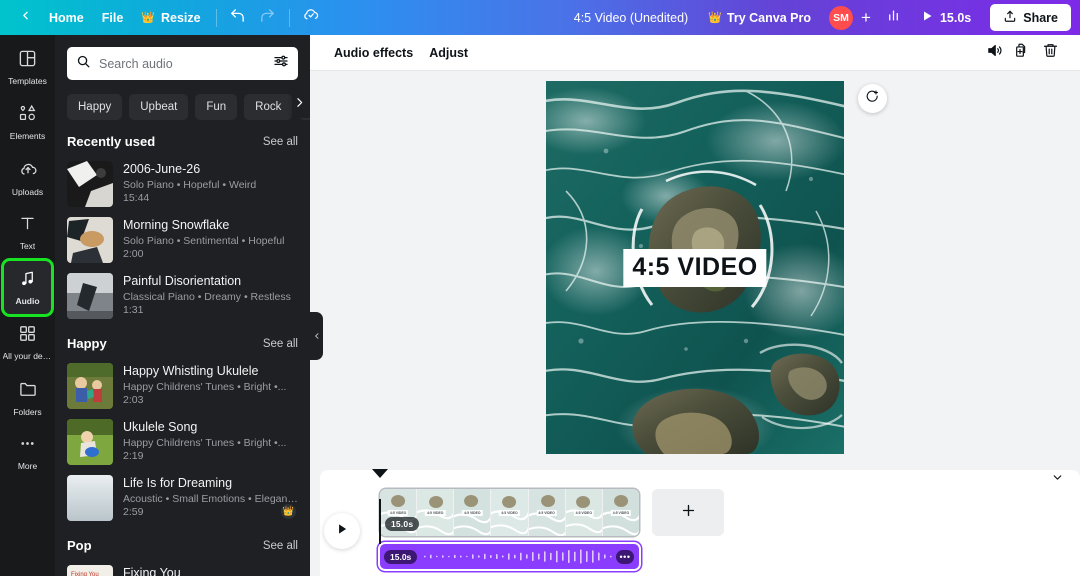  Describe the element at coordinates (27, 397) in the screenshot. I see `sidebar-item-folders: Folders` at that location.